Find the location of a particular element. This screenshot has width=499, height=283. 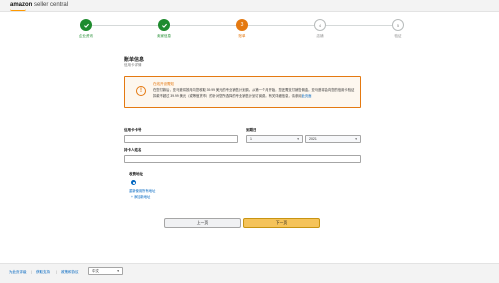

step-3-label: 账单 is located at coordinates (242, 36).